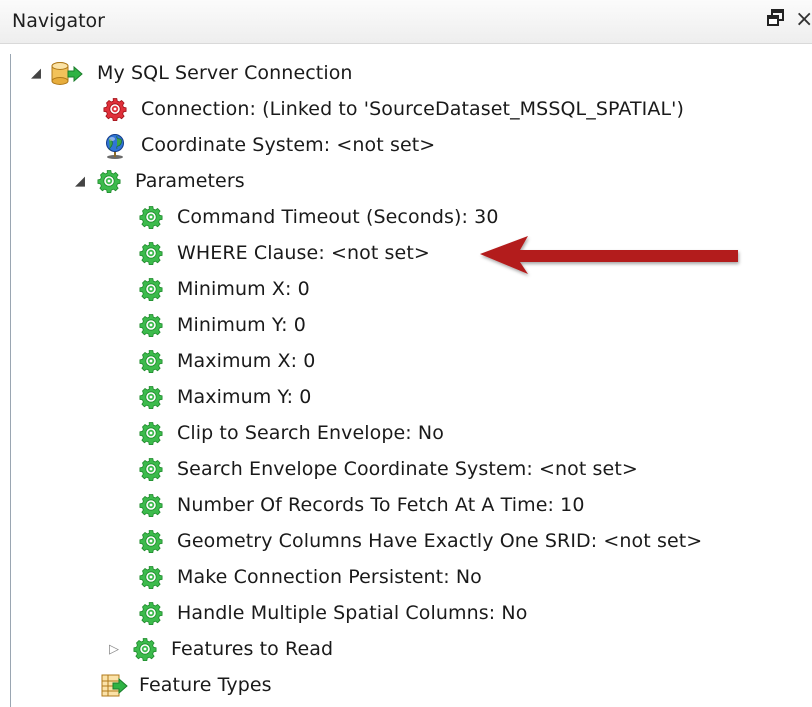 The image size is (812, 707). What do you see at coordinates (288, 145) in the screenshot?
I see `coordinate-system-label: Coordinate System: <not set>` at bounding box center [288, 145].